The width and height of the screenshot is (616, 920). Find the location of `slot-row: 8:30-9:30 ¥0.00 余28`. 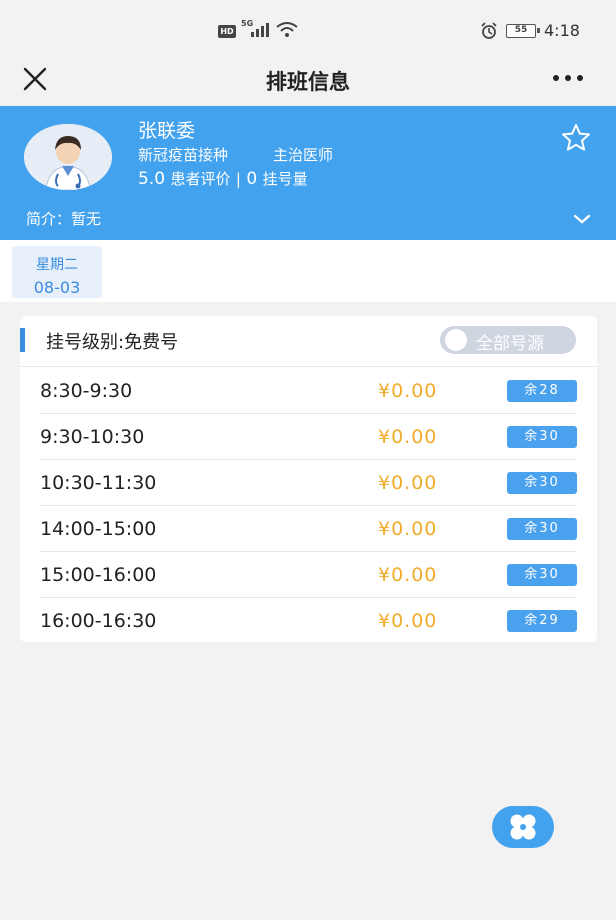

slot-row: 8:30-9:30 ¥0.00 余28 is located at coordinates (308, 391).